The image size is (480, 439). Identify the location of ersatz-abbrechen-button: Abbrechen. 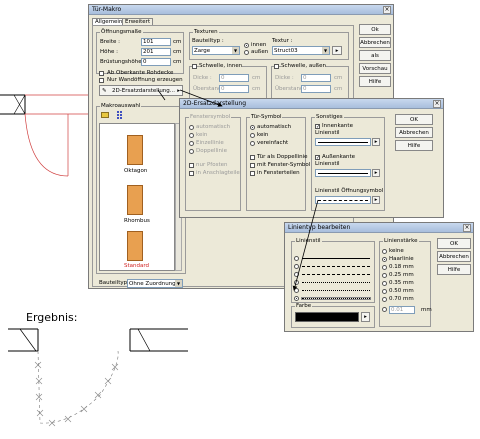
(414, 132).